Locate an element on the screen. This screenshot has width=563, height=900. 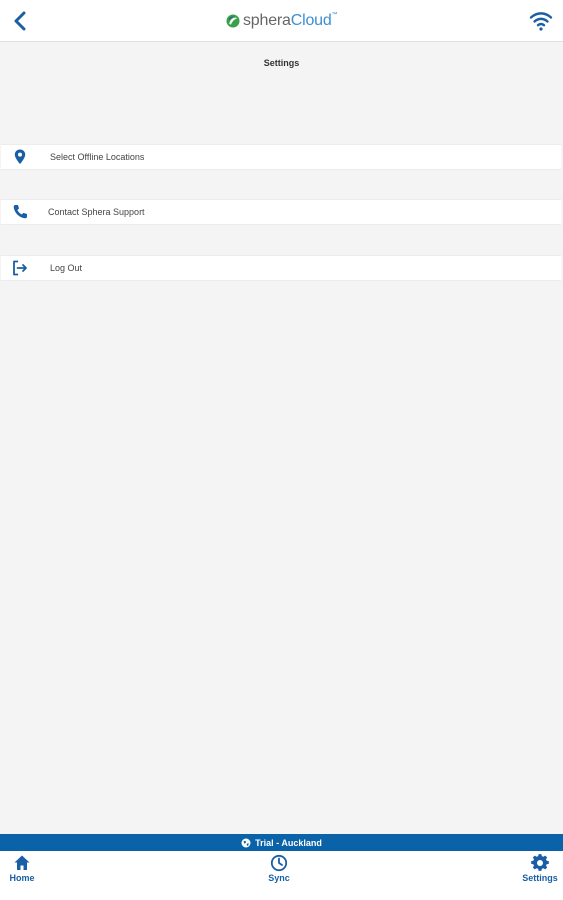
chevron-left-icon is located at coordinates (20, 21).